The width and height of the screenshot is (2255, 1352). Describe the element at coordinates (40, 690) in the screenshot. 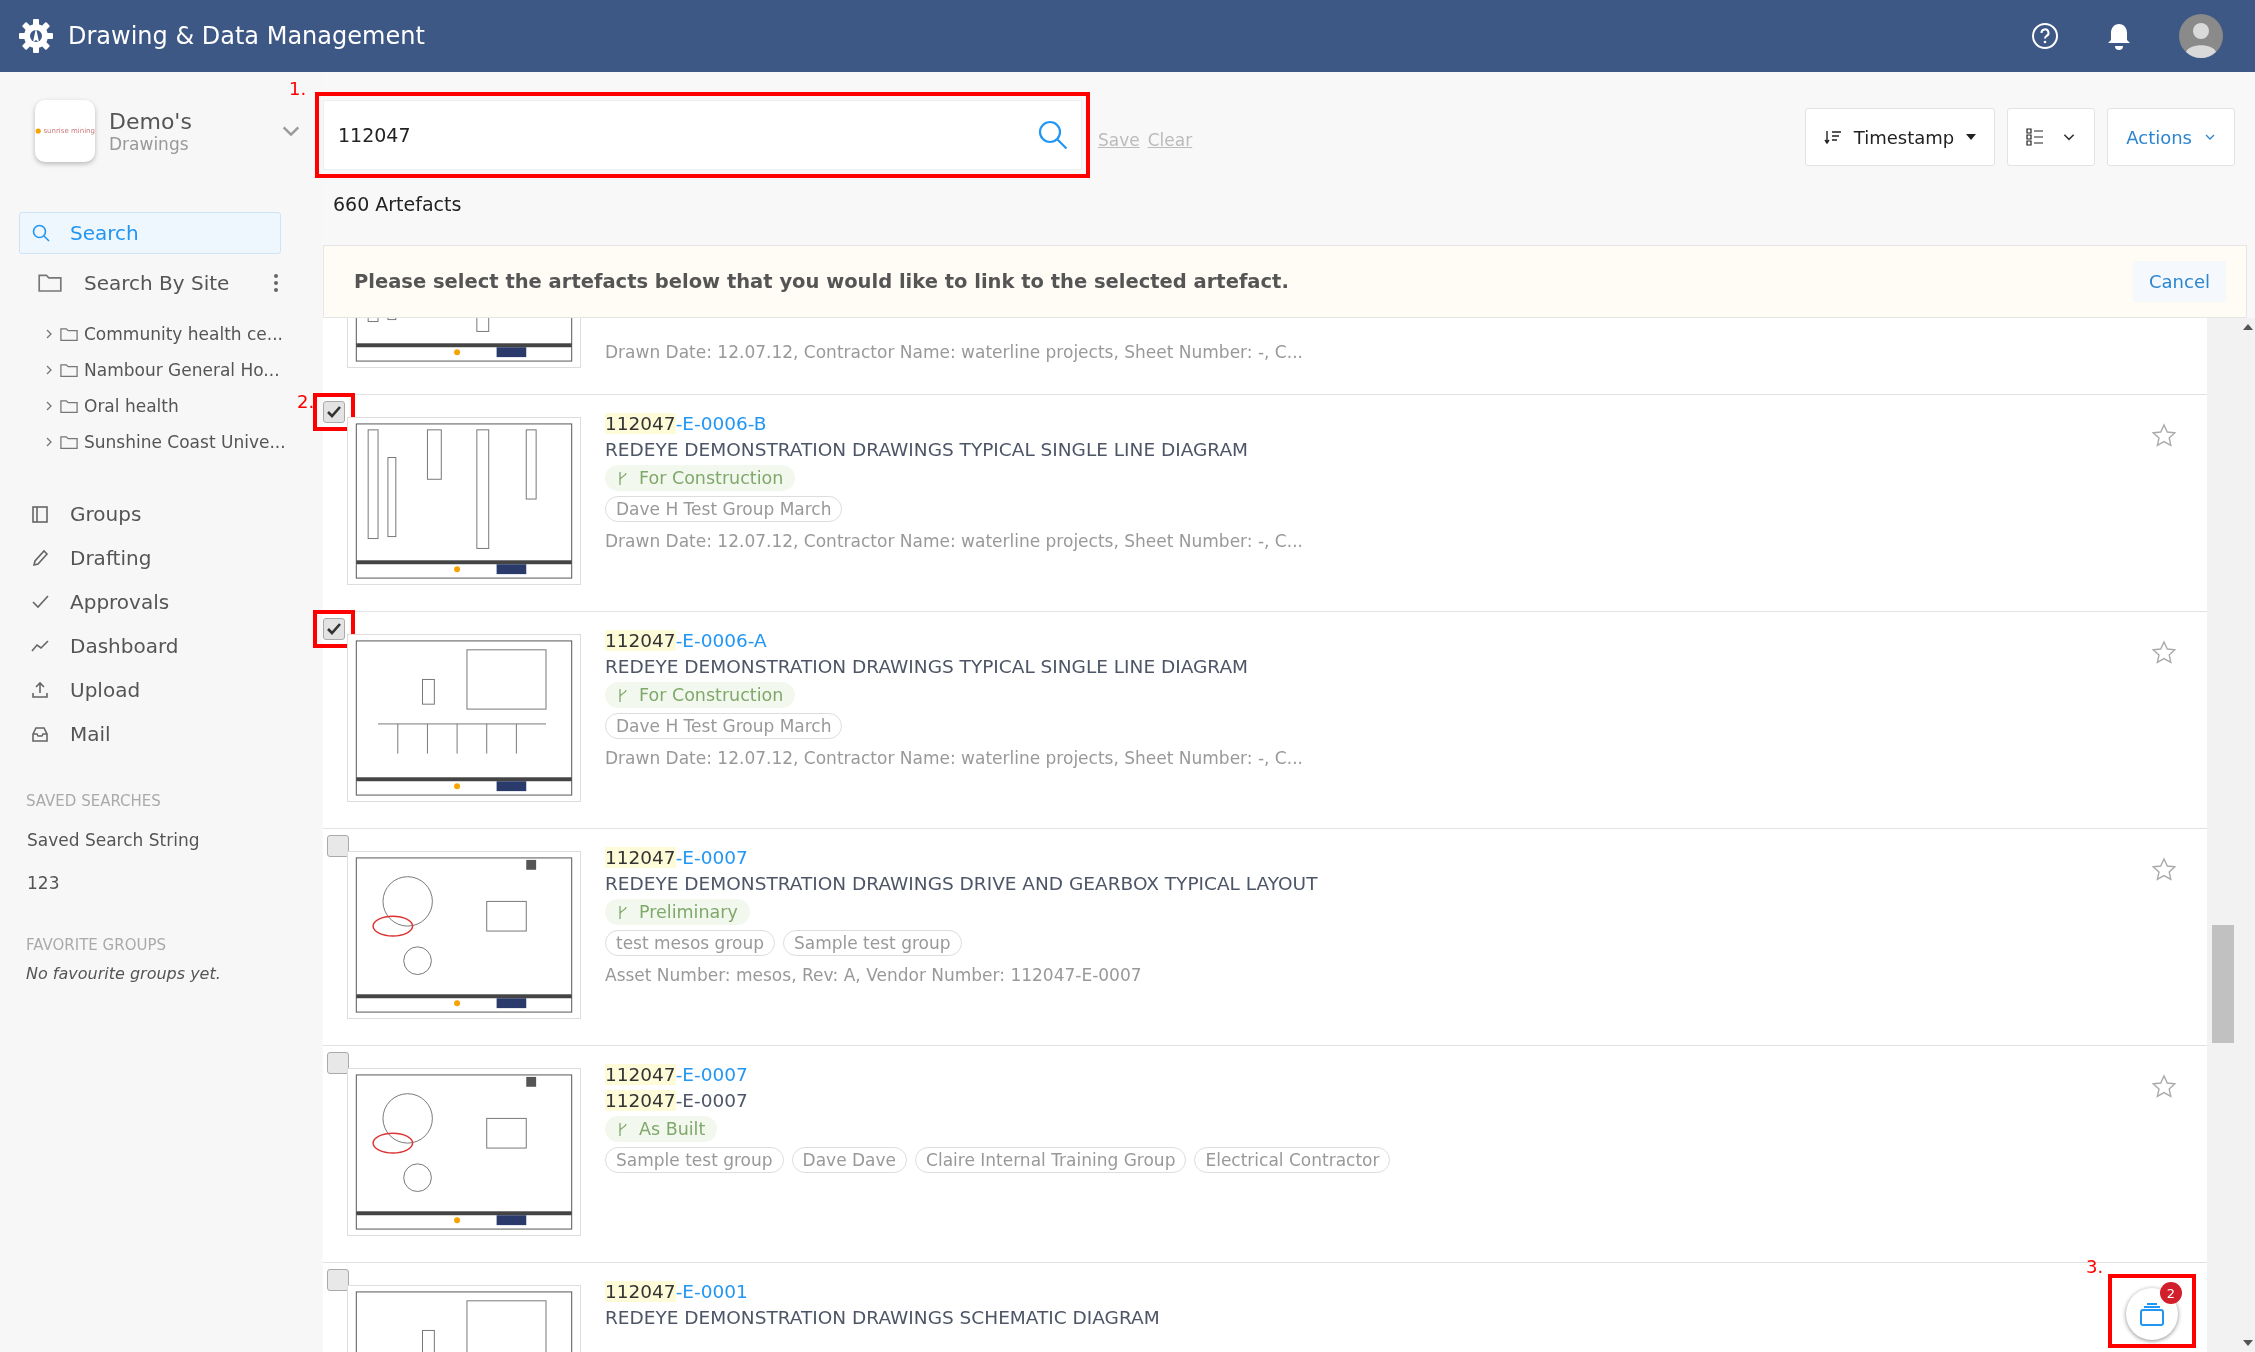

I see `upload-icon` at that location.